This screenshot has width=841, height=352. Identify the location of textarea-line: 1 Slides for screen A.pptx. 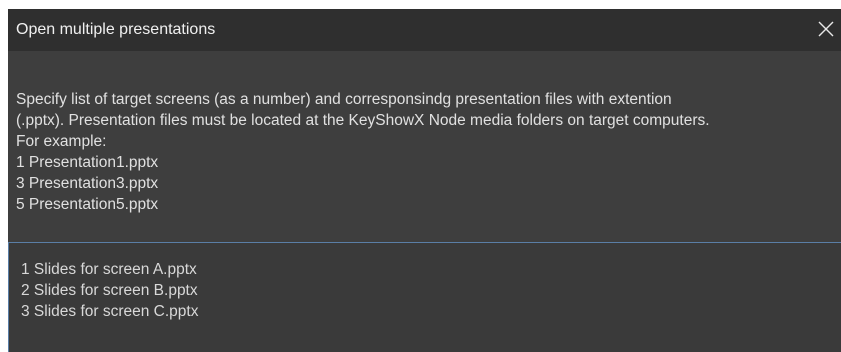
(109, 269).